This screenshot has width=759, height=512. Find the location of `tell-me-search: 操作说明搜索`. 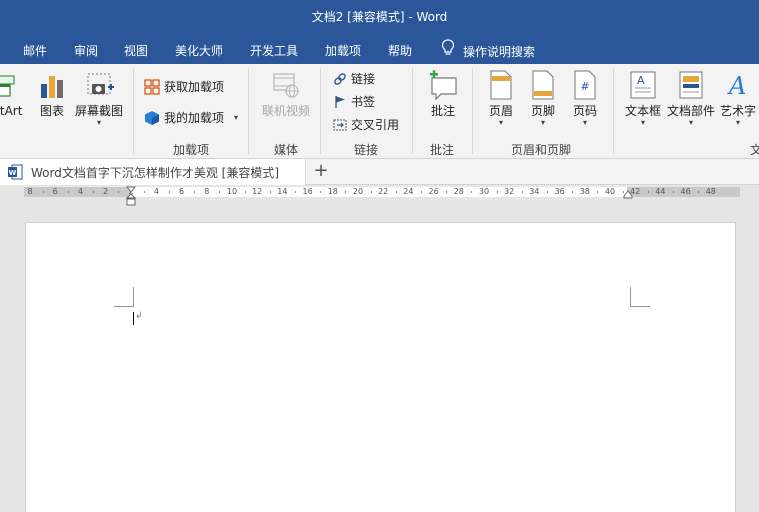

tell-me-search: 操作说明搜索 is located at coordinates (488, 49).